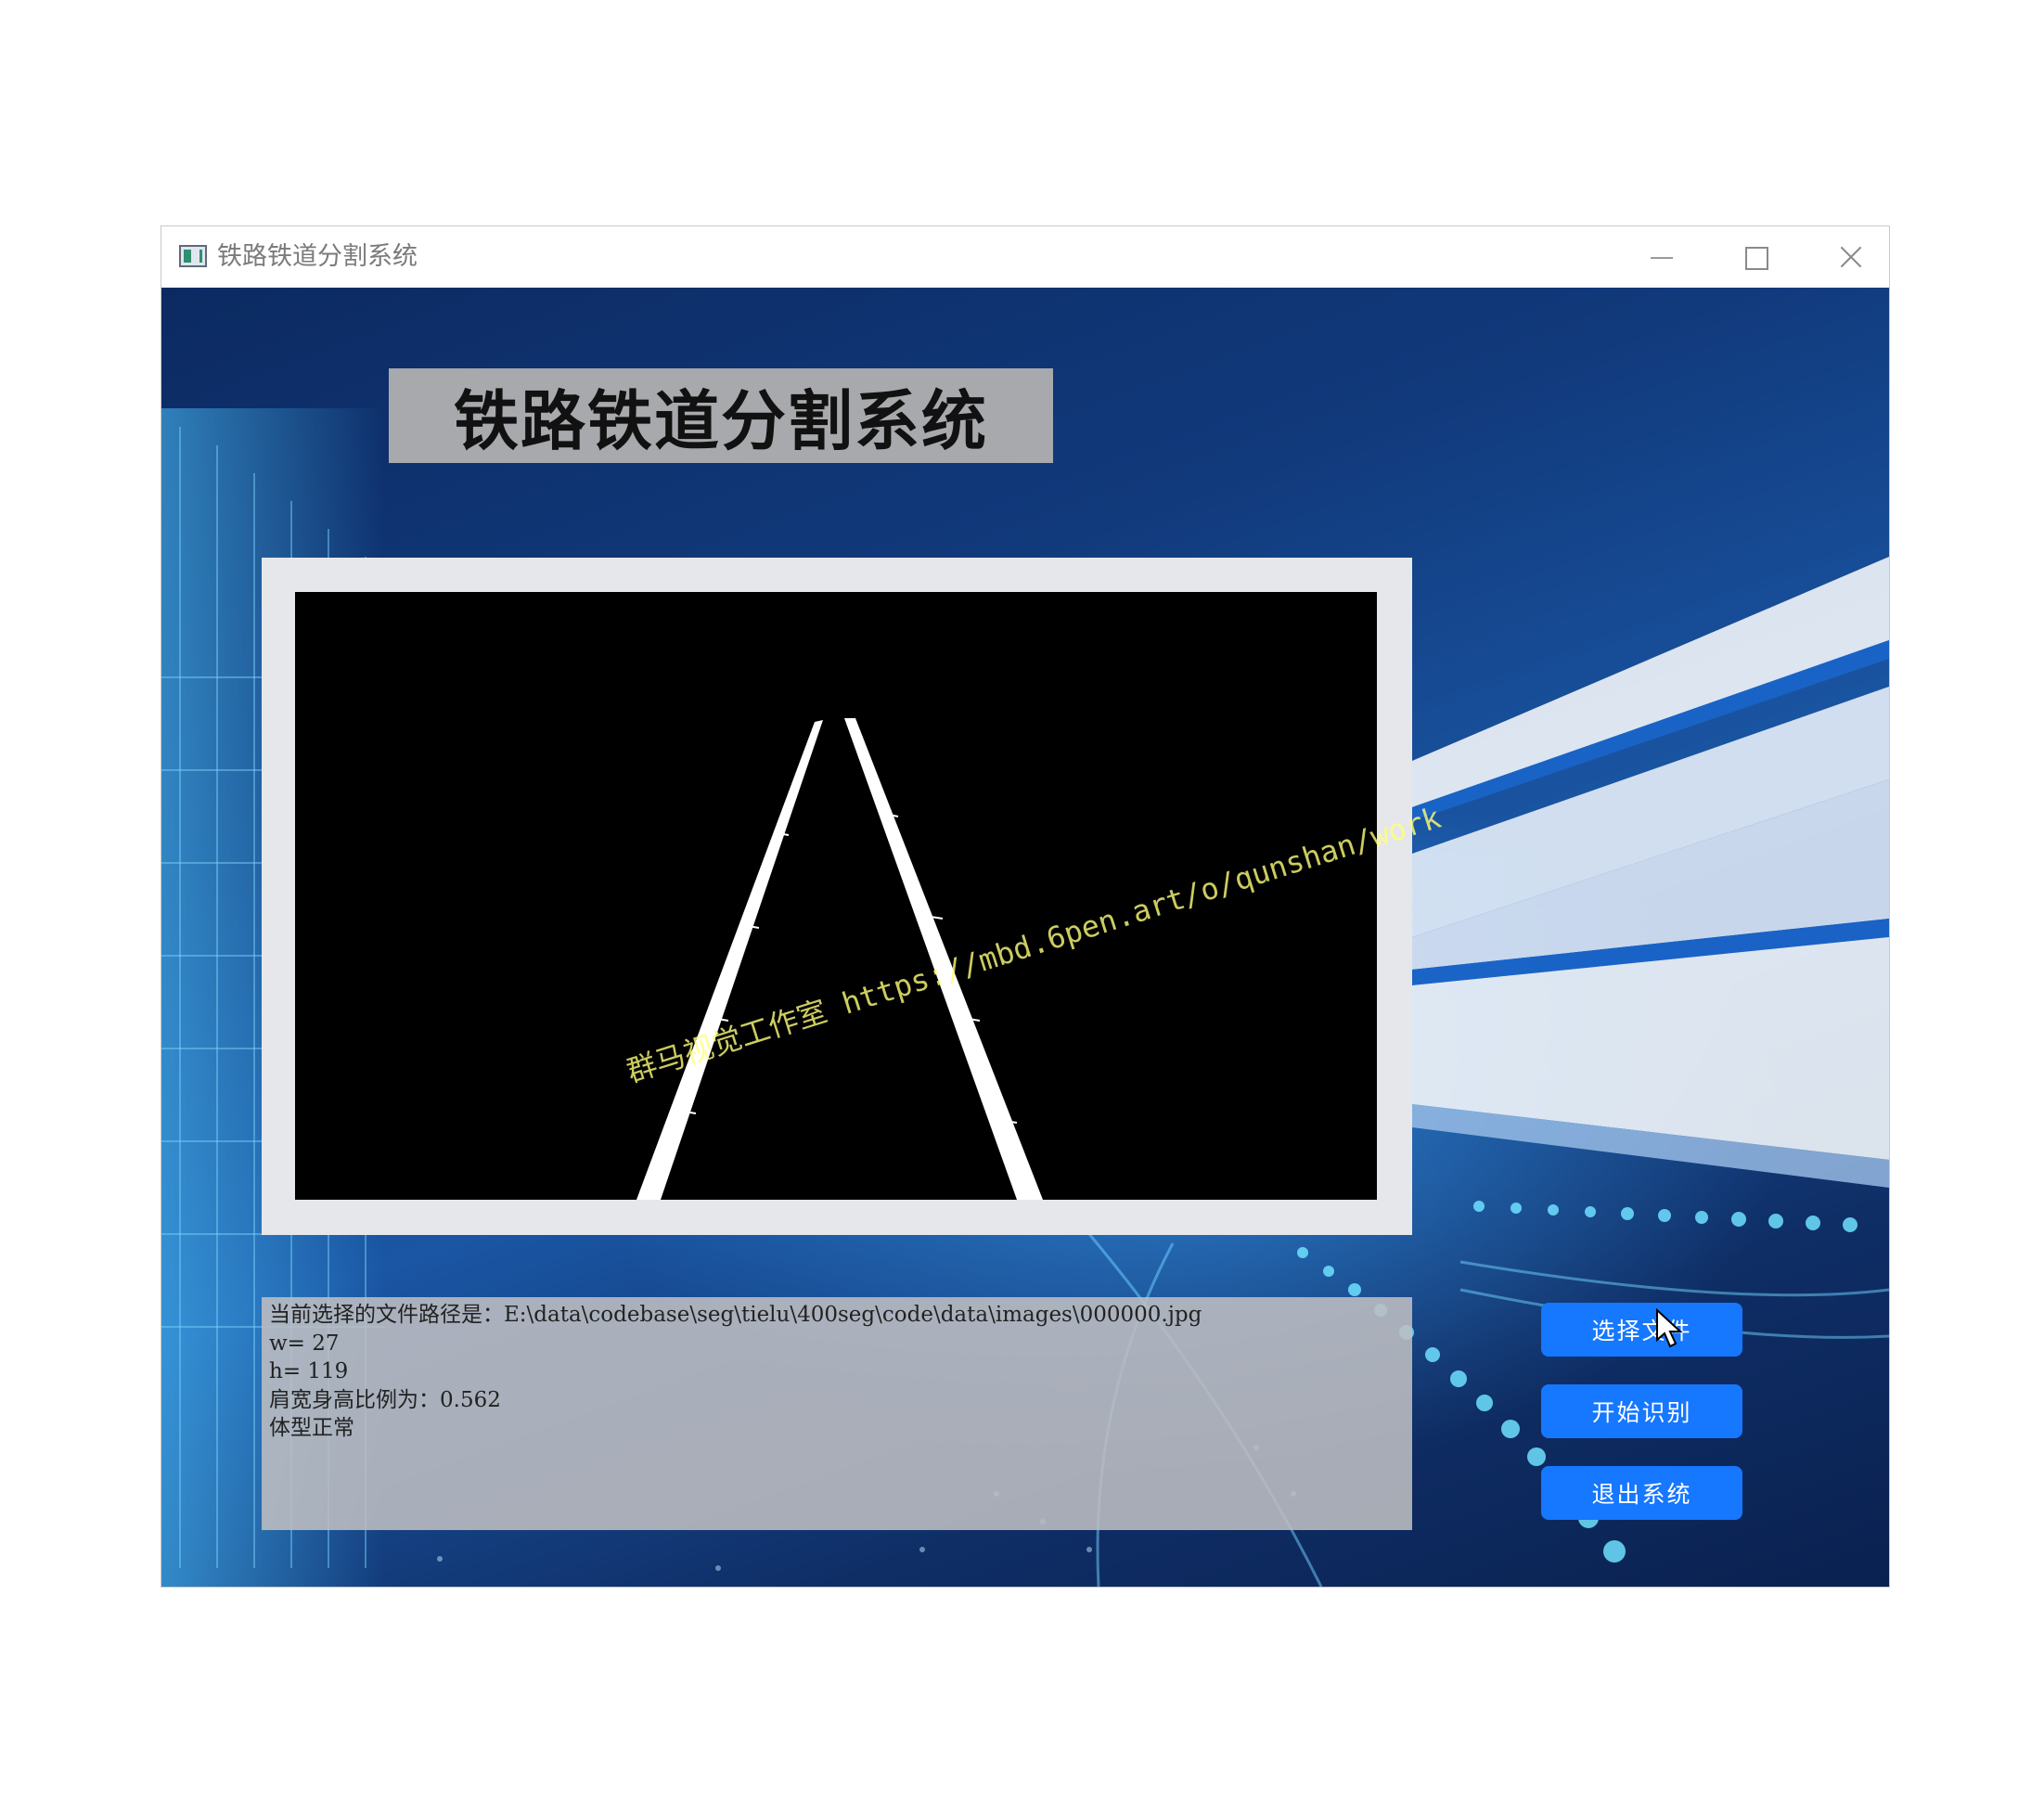 The width and height of the screenshot is (2044, 1801). Describe the element at coordinates (311, 1428) in the screenshot. I see `output-line-result: 体型正常` at that location.